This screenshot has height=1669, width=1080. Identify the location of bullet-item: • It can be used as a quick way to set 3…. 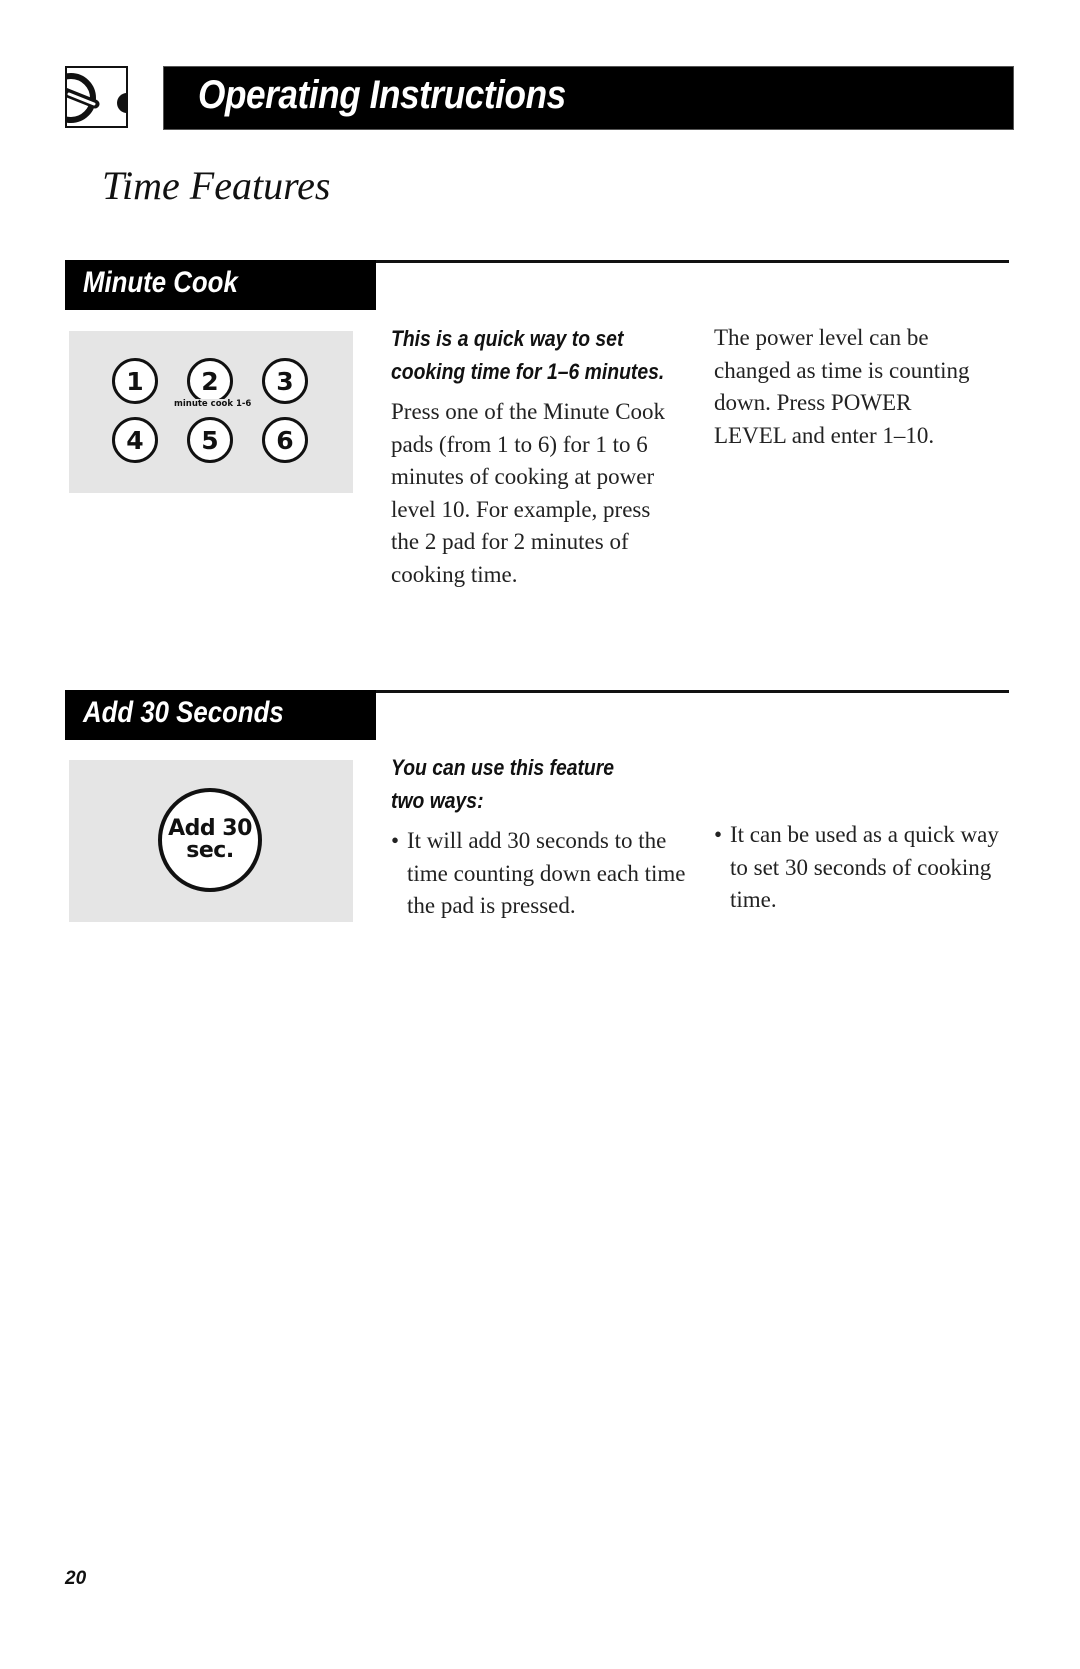
(865, 868).